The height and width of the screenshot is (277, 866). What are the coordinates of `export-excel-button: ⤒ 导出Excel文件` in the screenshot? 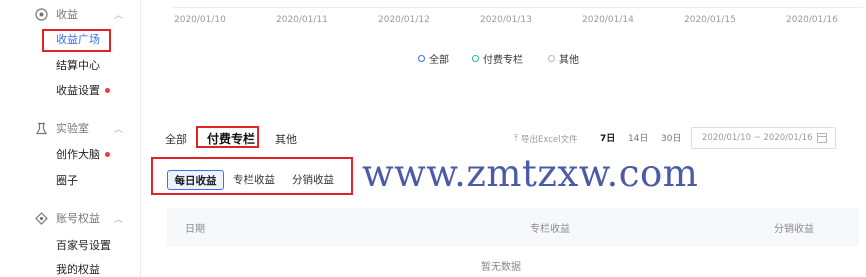 It's located at (546, 139).